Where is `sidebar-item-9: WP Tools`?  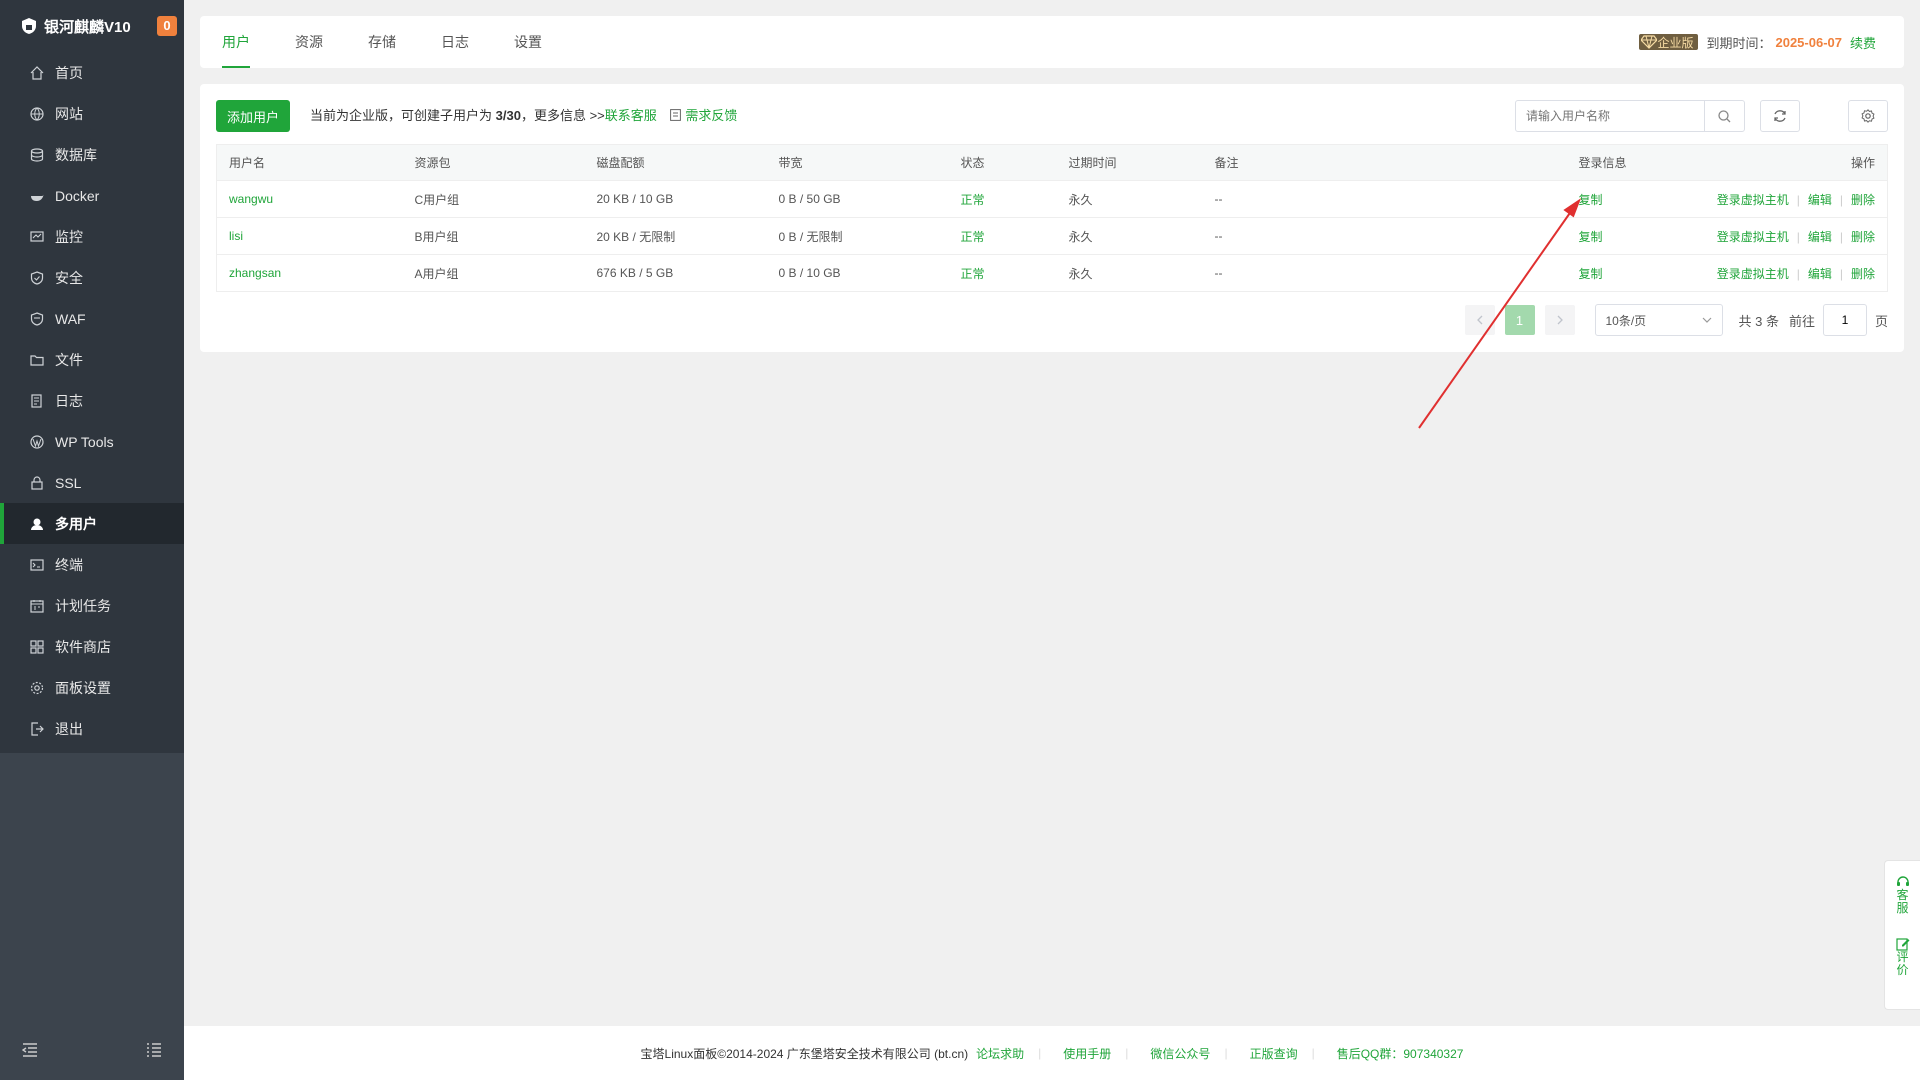 sidebar-item-9: WP Tools is located at coordinates (92, 441).